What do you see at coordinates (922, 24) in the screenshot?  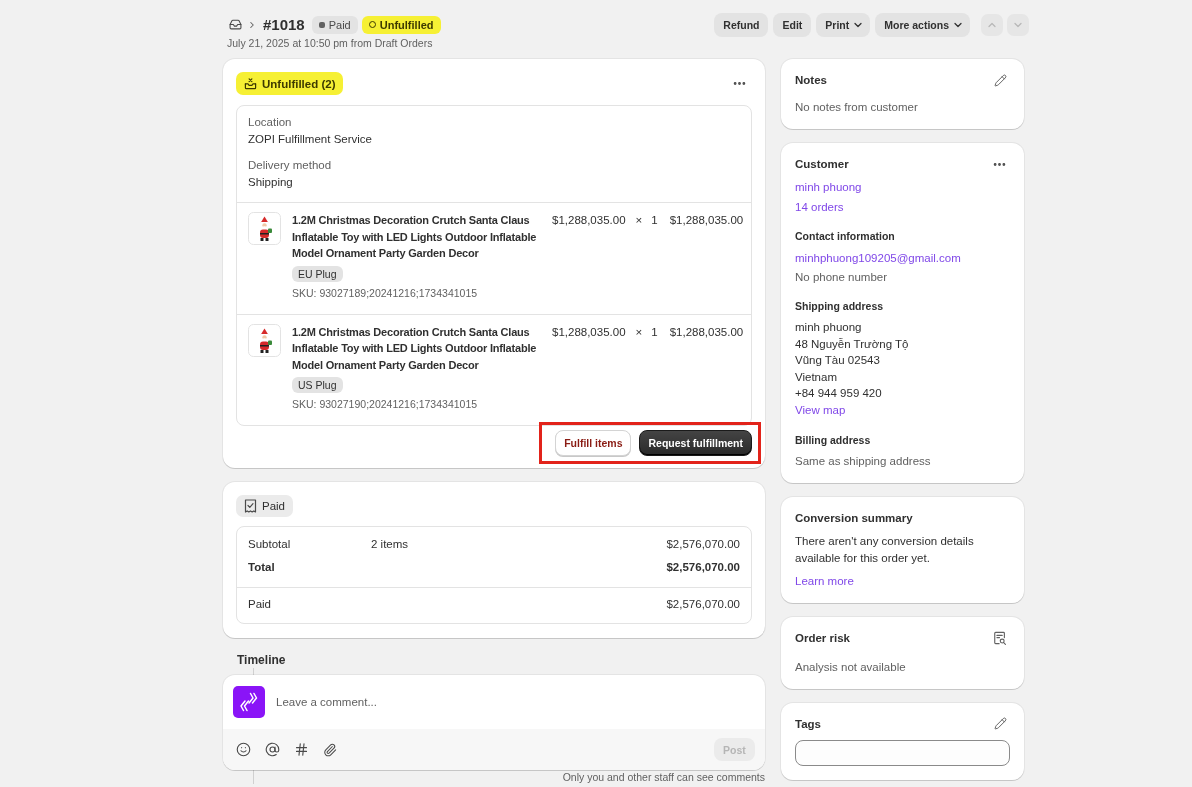 I see `dropdown-button: More actions` at bounding box center [922, 24].